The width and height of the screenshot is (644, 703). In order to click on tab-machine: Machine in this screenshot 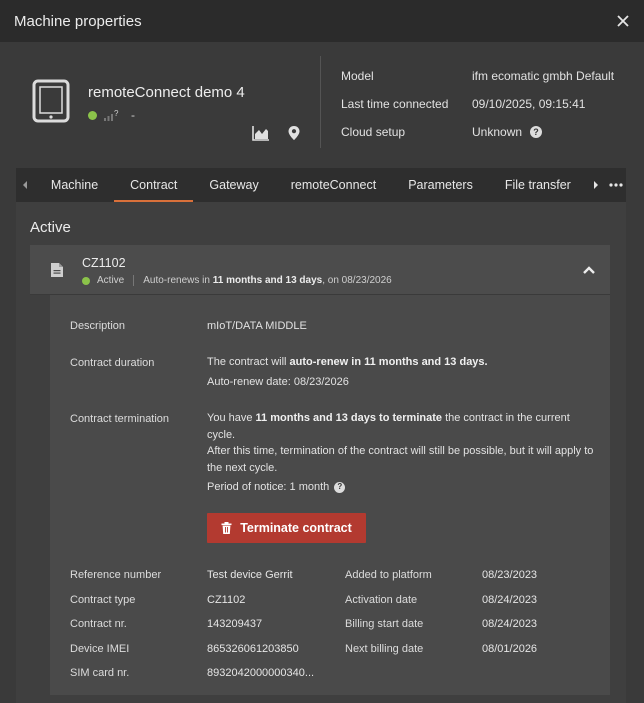, I will do `click(74, 185)`.